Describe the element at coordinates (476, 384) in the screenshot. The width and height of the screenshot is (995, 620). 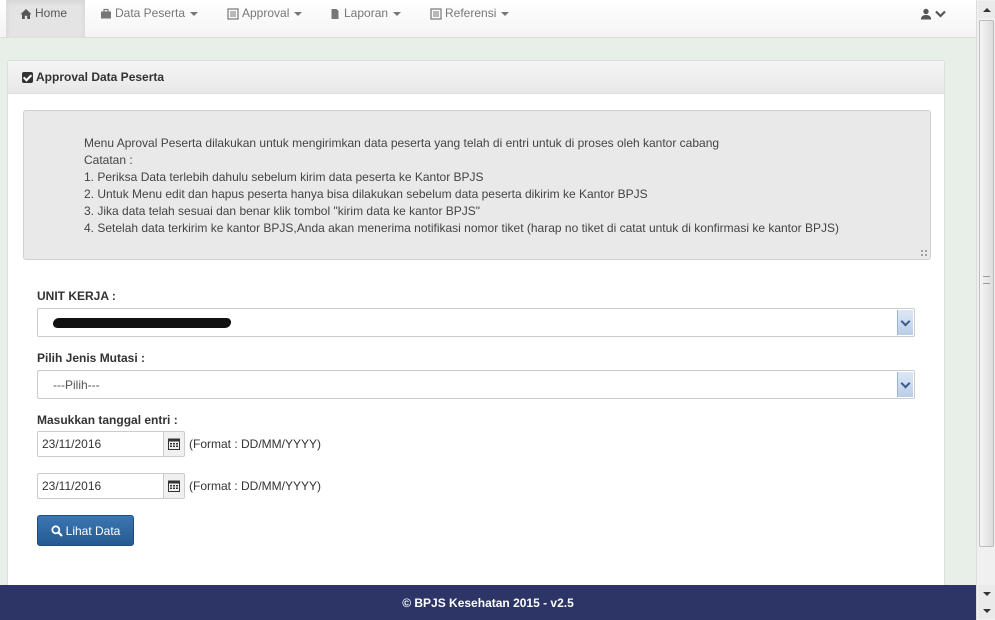
I see `jenis-mutasi-select: ---Pilih---` at that location.